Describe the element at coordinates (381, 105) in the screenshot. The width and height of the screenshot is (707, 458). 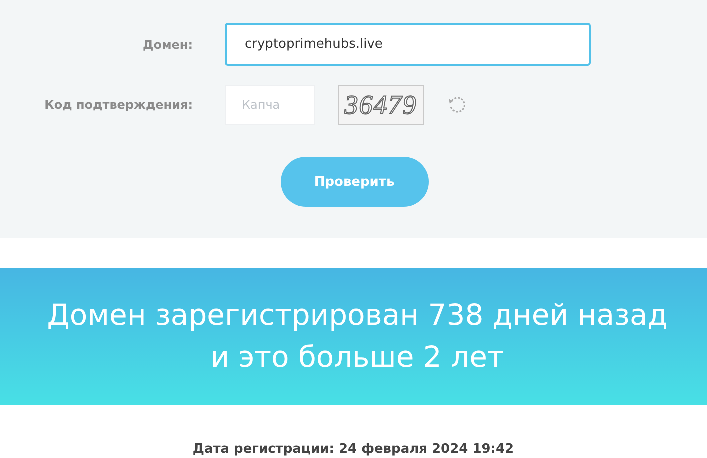
I see `captcha-image: 36479` at that location.